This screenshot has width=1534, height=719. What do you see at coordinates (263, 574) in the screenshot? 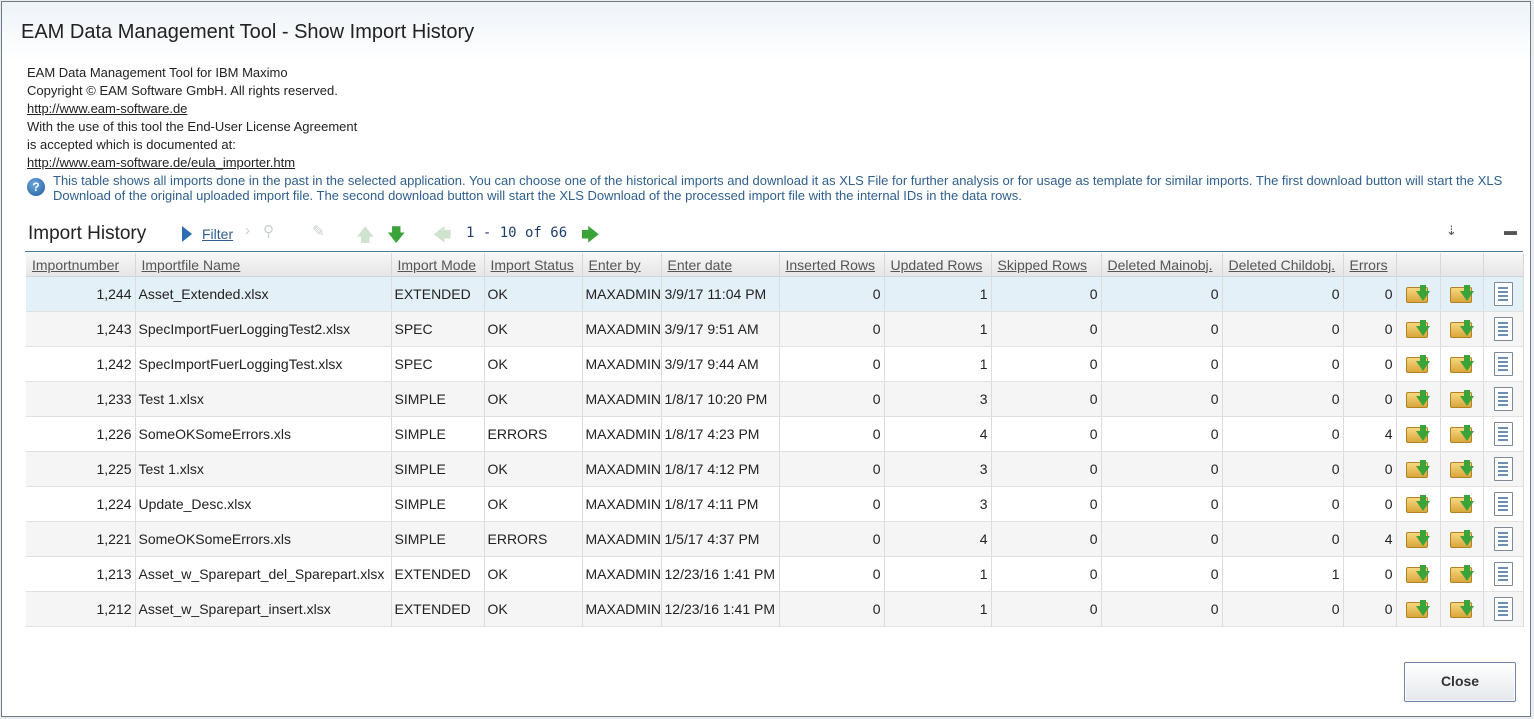
I see `table-cell: Asset_w_Sparepart_del_Sparepart.xlsx` at bounding box center [263, 574].